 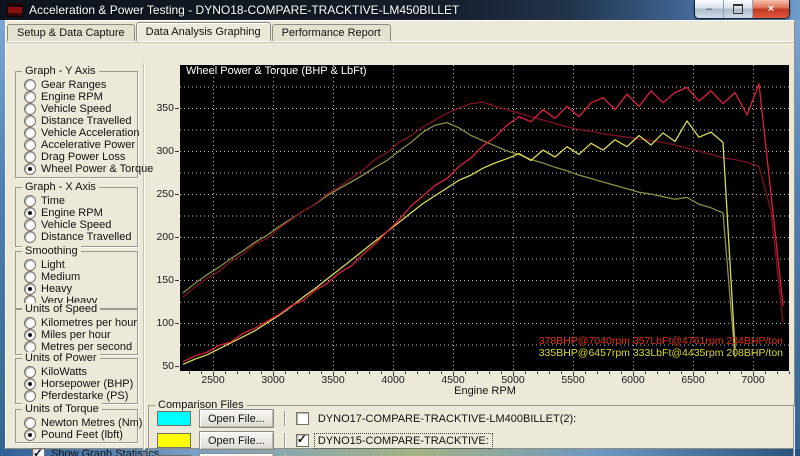 I want to click on radio-miles-per-hour: Miles per hour, so click(x=80, y=335).